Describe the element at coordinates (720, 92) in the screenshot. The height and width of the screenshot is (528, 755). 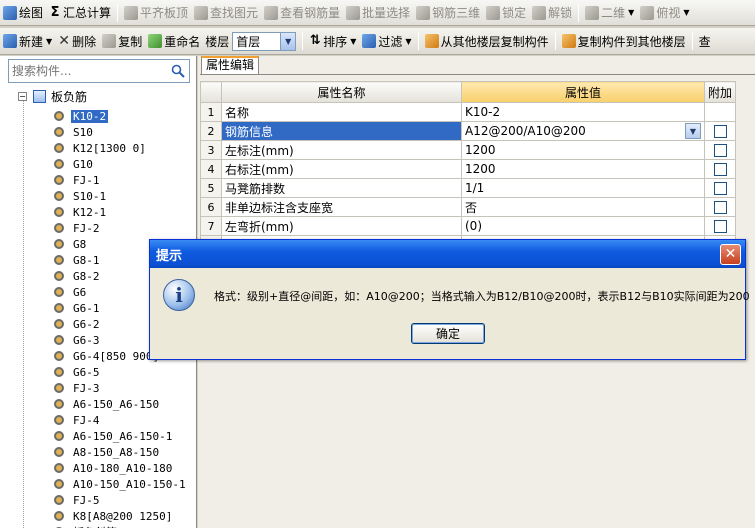
I see `column-header-extra: 附加` at that location.